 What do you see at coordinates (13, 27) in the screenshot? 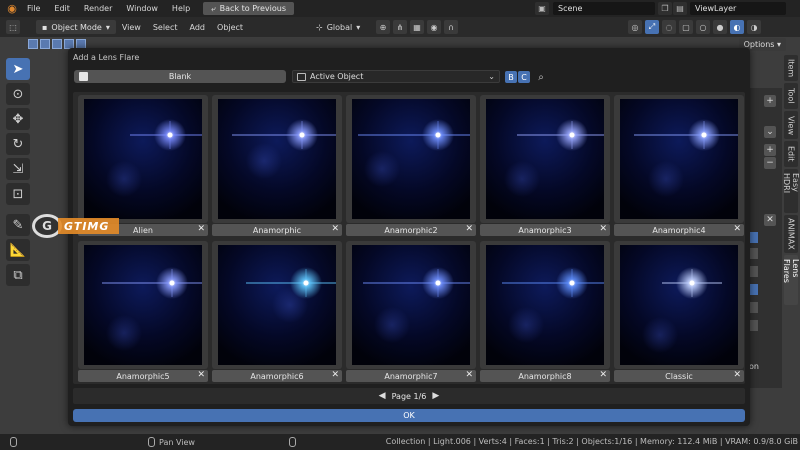
I see `editor-type-icon: ⬚` at bounding box center [13, 27].